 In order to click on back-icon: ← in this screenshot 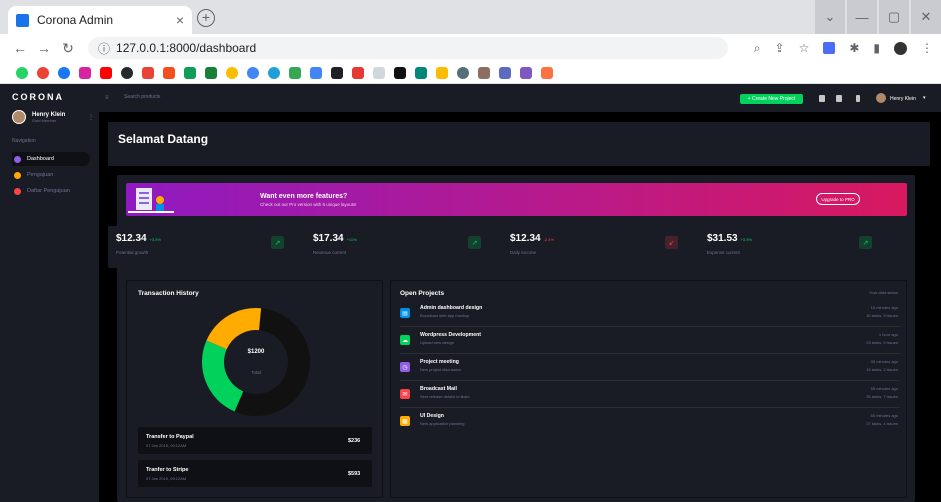, I will do `click(20, 48)`.